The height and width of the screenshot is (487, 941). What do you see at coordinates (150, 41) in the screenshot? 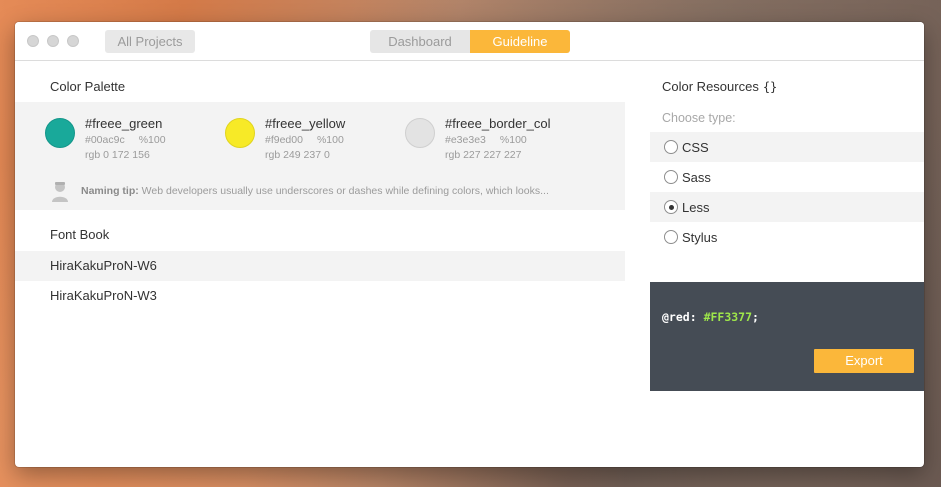
I see `all-projects-button: All Projects` at bounding box center [150, 41].